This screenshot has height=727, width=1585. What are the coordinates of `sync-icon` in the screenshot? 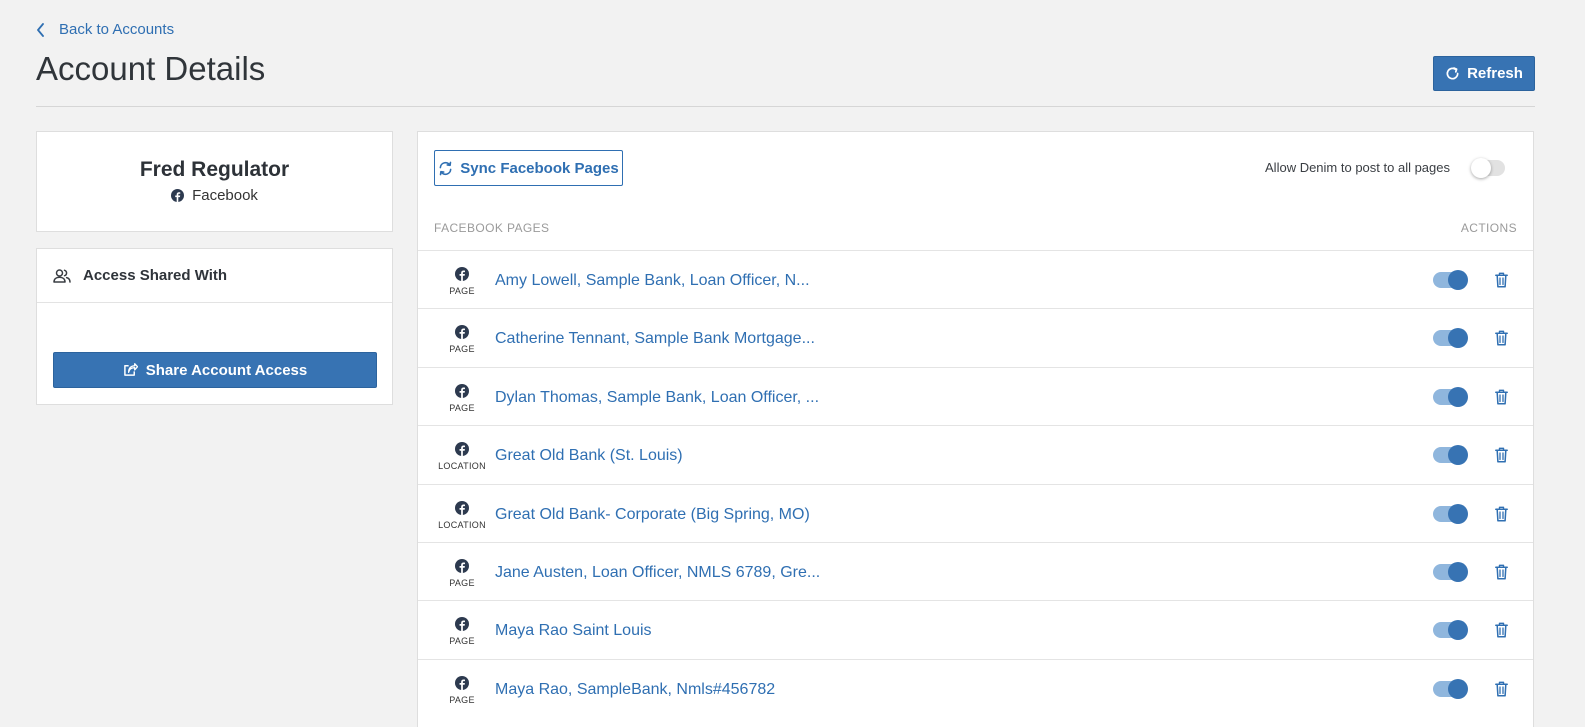 It's located at (445, 168).